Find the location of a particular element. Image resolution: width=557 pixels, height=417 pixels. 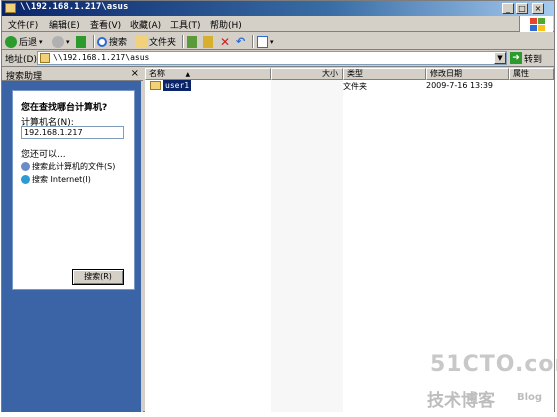

copy-to-button is located at coordinates (209, 41).